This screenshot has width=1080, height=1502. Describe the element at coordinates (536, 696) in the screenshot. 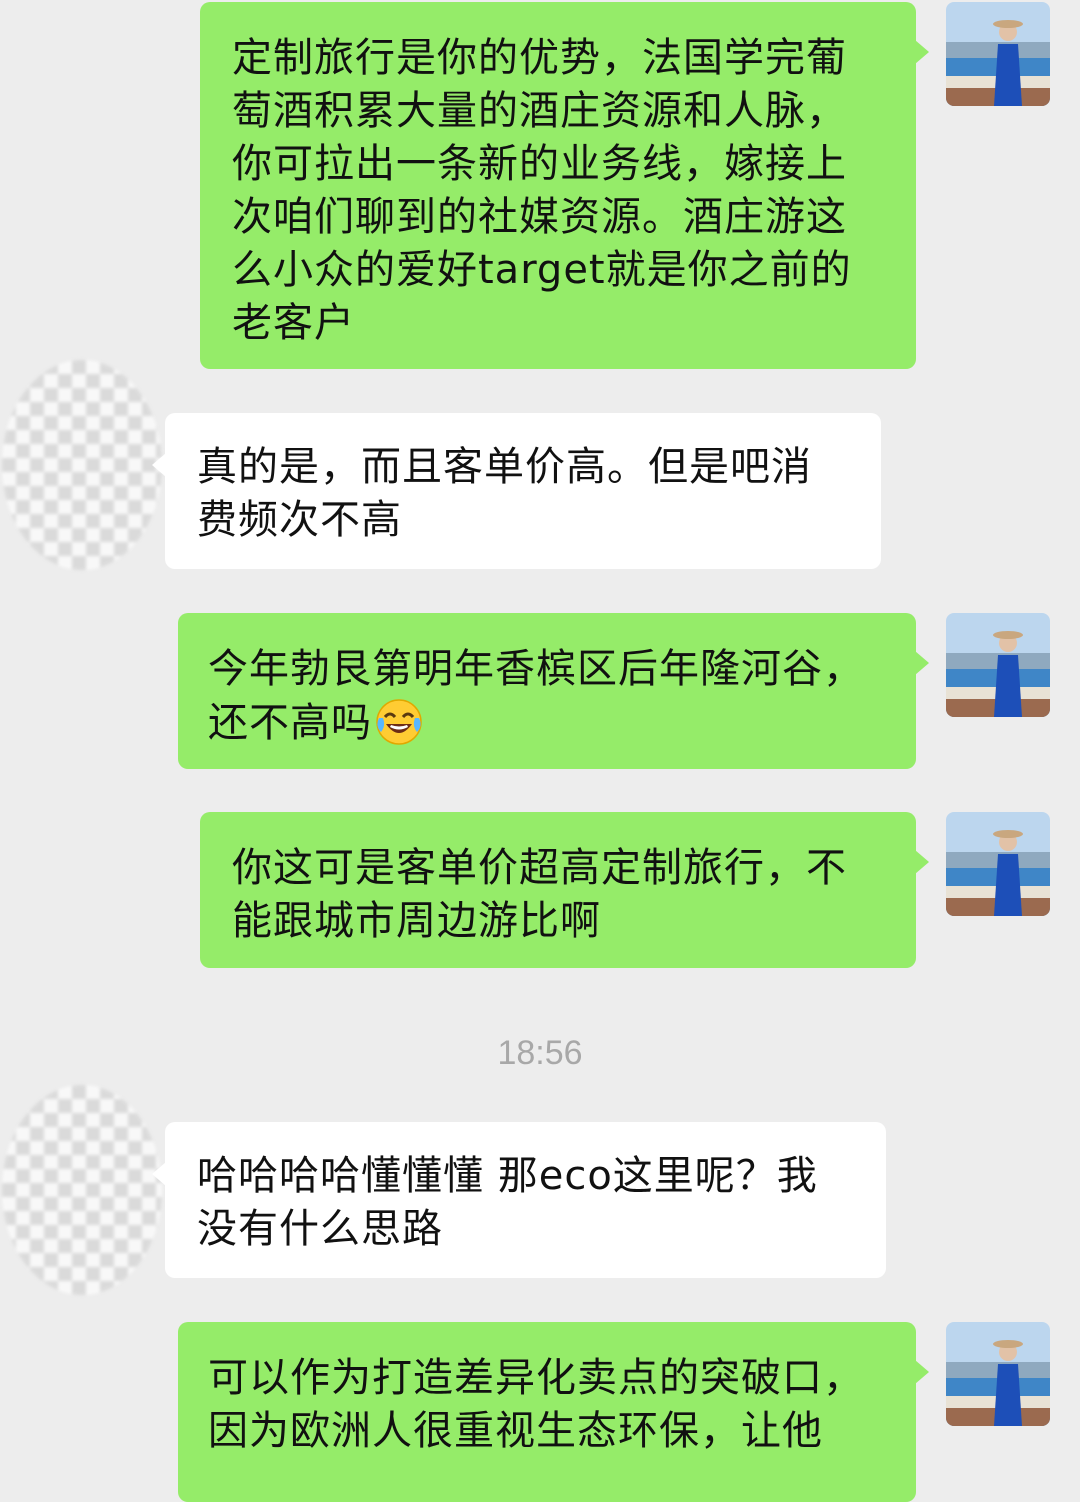

I see `message-text: 今年勃艮第明年香槟区后年隆河谷，还不高吗` at that location.